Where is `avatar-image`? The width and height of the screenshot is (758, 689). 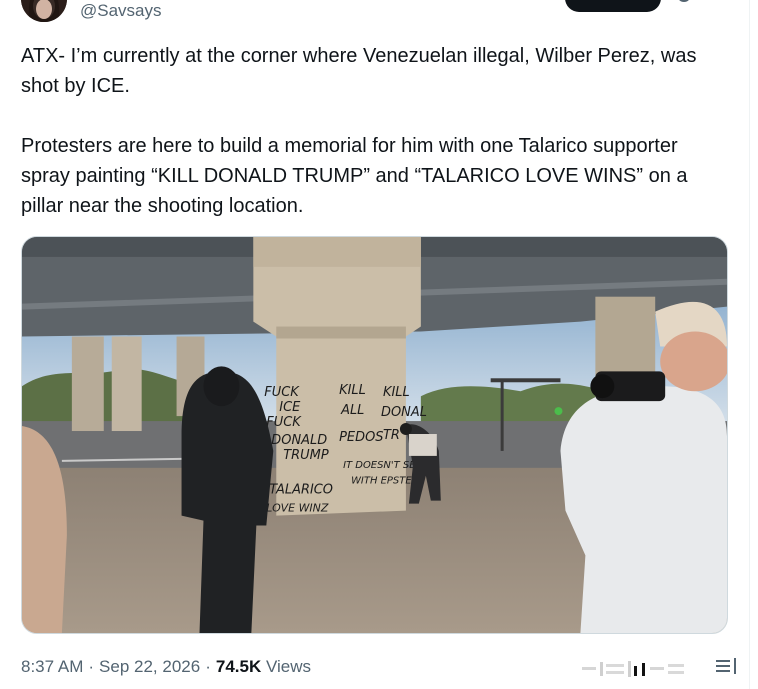 avatar-image is located at coordinates (44, 11).